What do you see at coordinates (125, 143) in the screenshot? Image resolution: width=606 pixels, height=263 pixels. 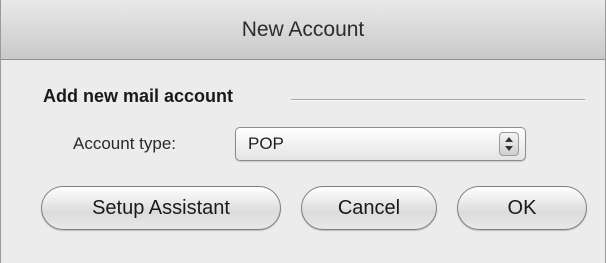 I see `account-type-label: Account type:` at bounding box center [125, 143].